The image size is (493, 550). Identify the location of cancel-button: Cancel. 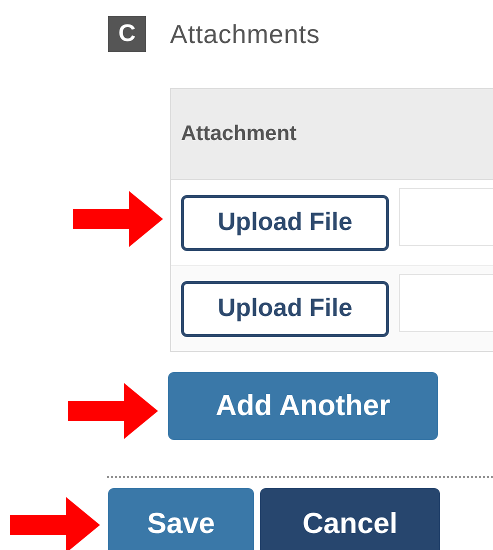
(350, 519).